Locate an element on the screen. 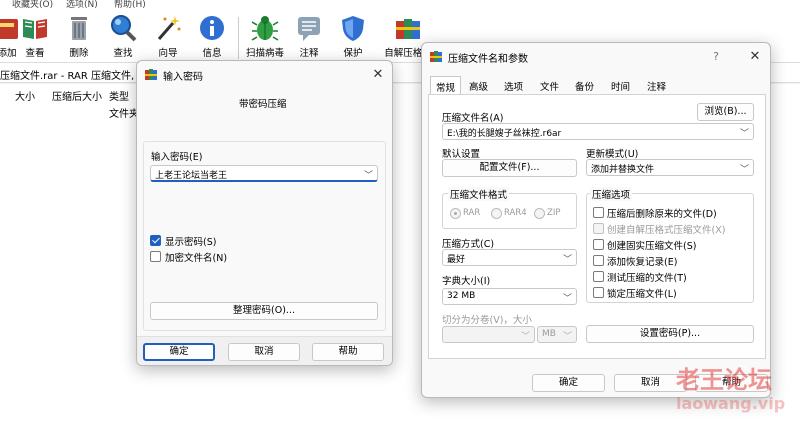 The width and height of the screenshot is (800, 422). password-input: 上老王论坛当老王 ﹀ is located at coordinates (264, 173).